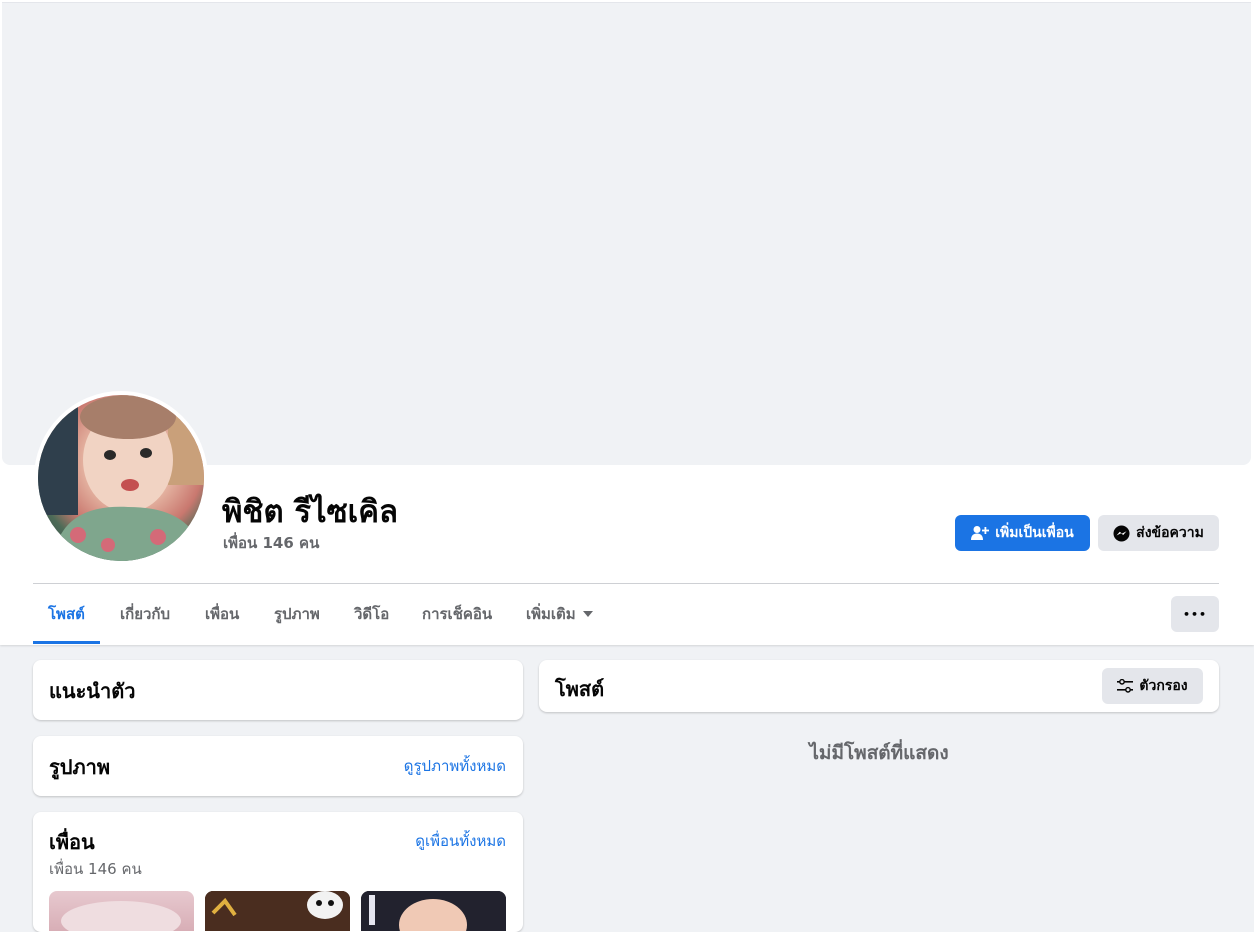 The height and width of the screenshot is (932, 1254). I want to click on messenger-icon, so click(1121, 533).